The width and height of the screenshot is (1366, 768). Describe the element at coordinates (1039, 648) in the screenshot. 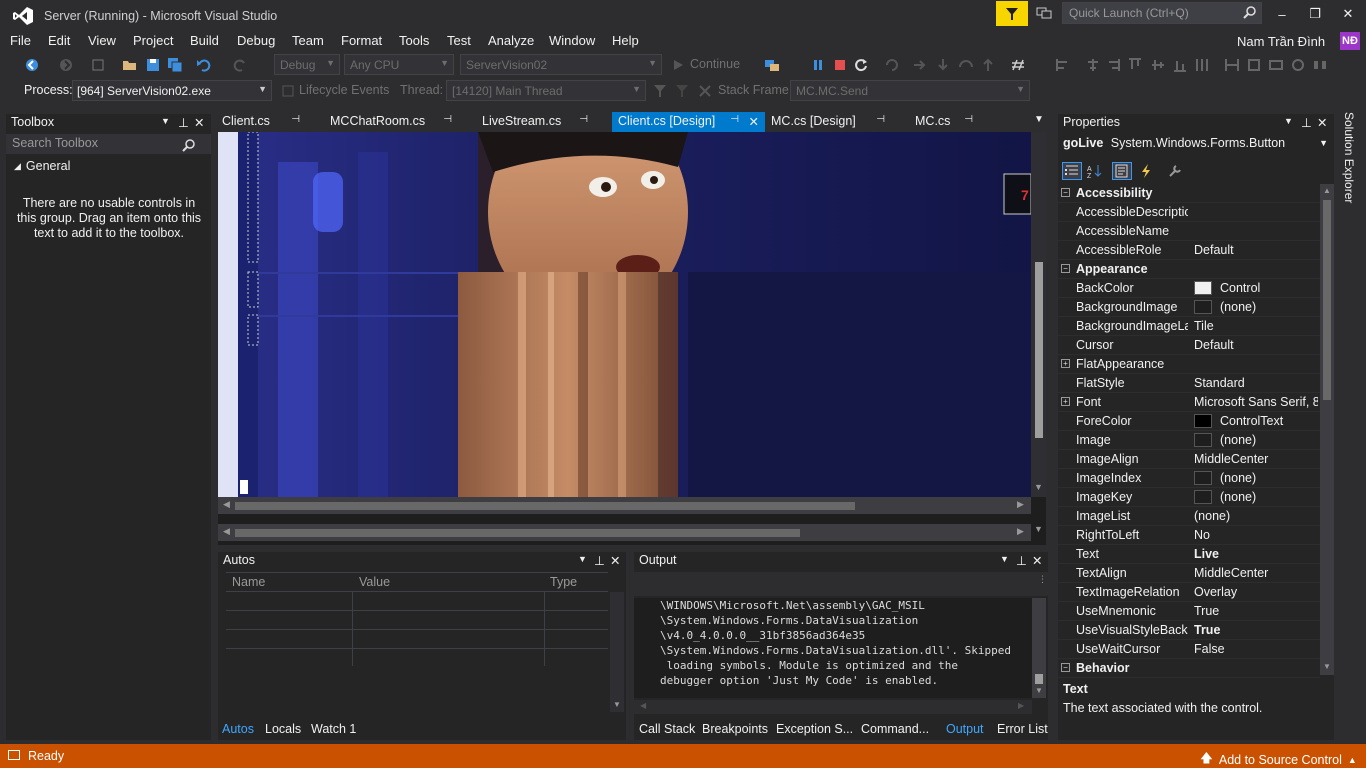

I see `output-vertical-scrollbar: ▼` at that location.